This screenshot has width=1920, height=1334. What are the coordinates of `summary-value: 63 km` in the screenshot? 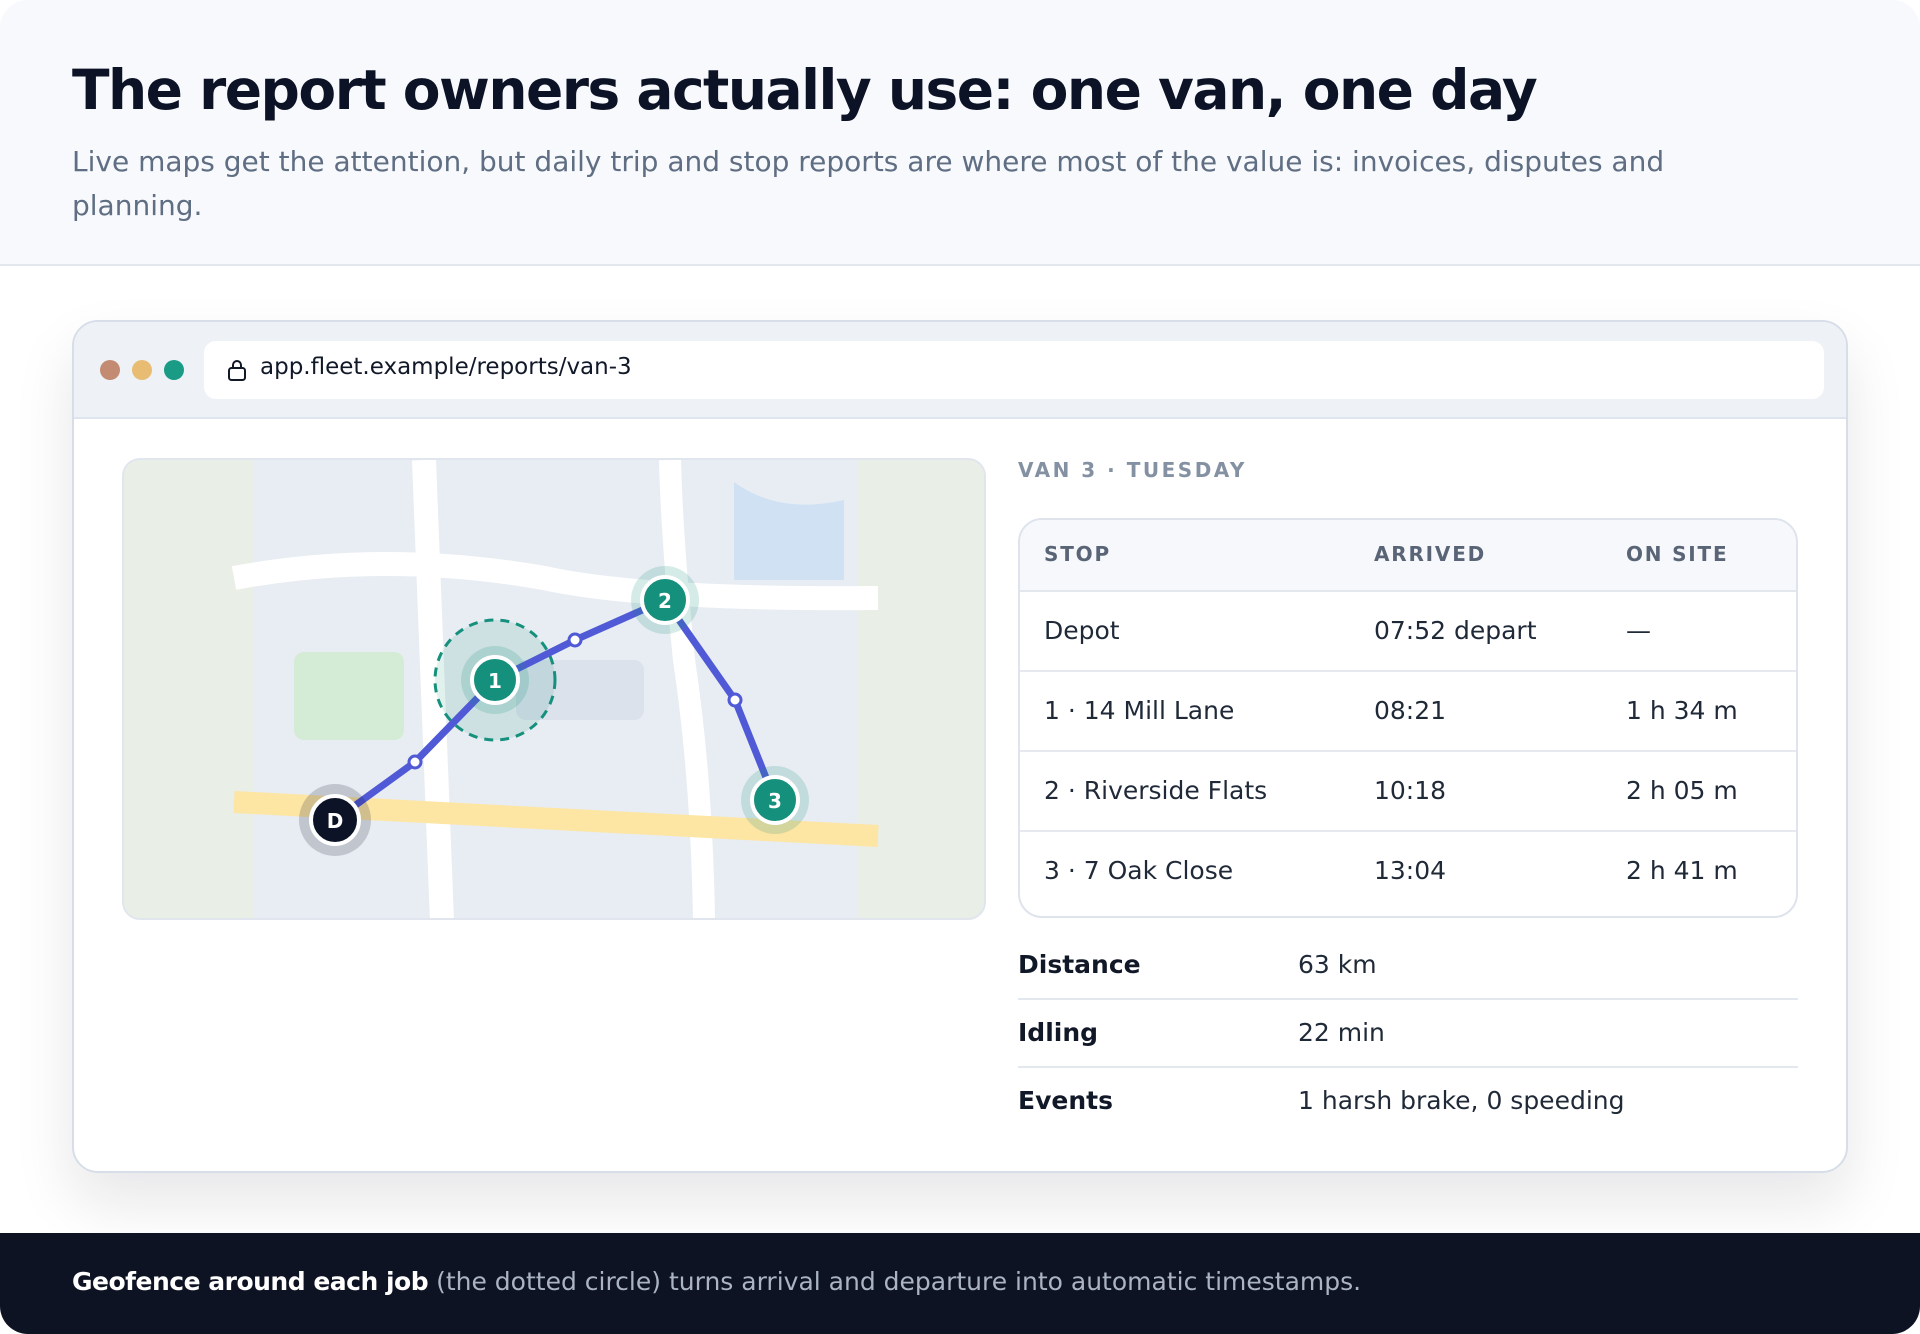 It's located at (1337, 964).